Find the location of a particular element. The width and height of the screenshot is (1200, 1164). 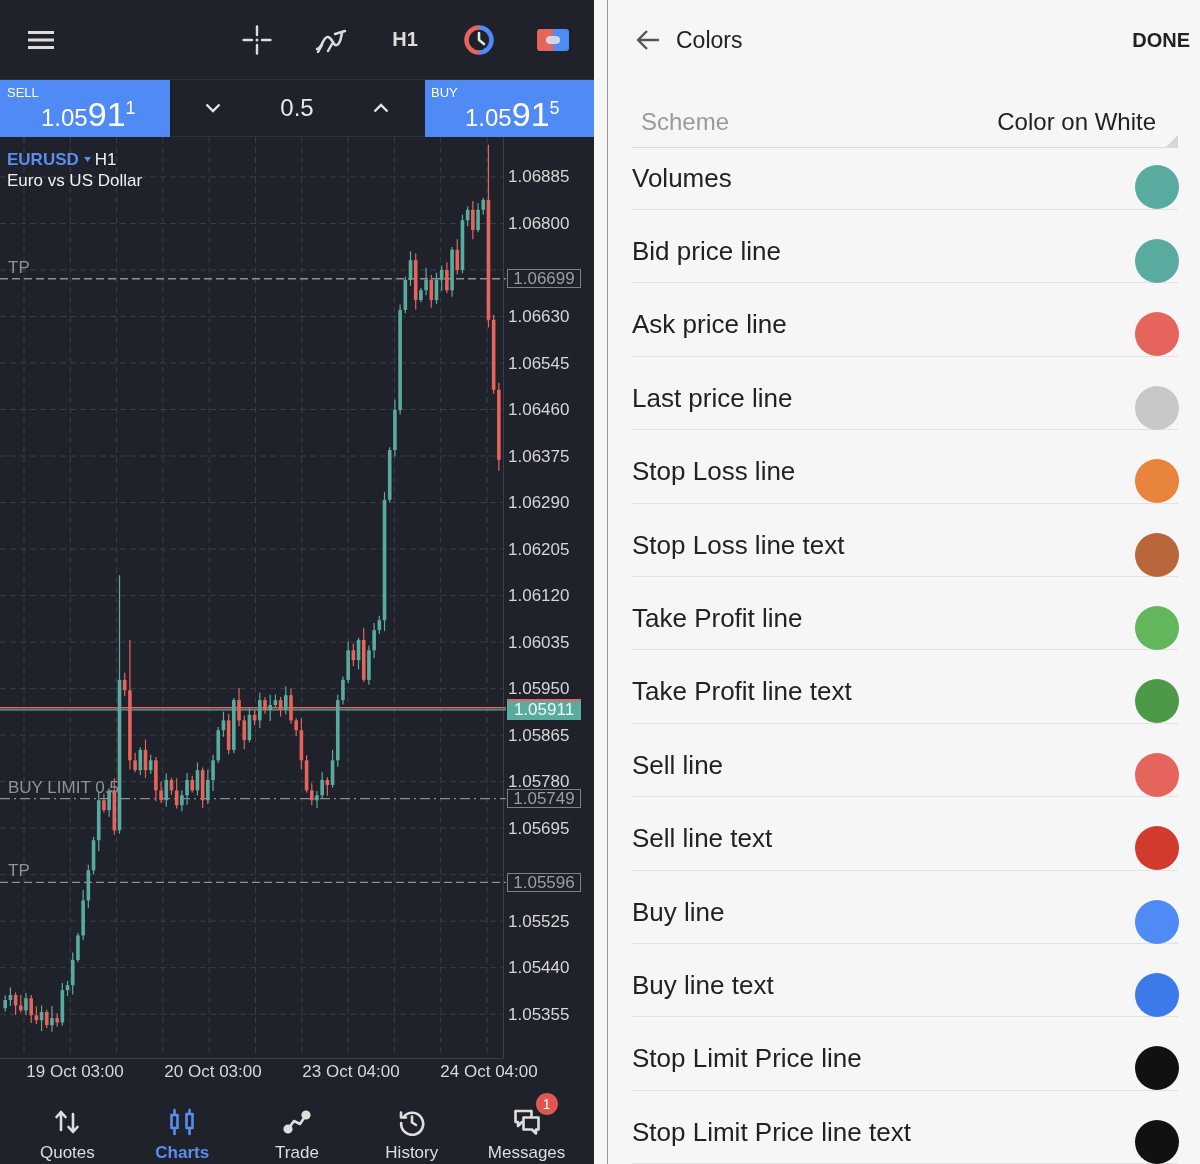

price-axis-label: 1.05695 is located at coordinates (539, 828).